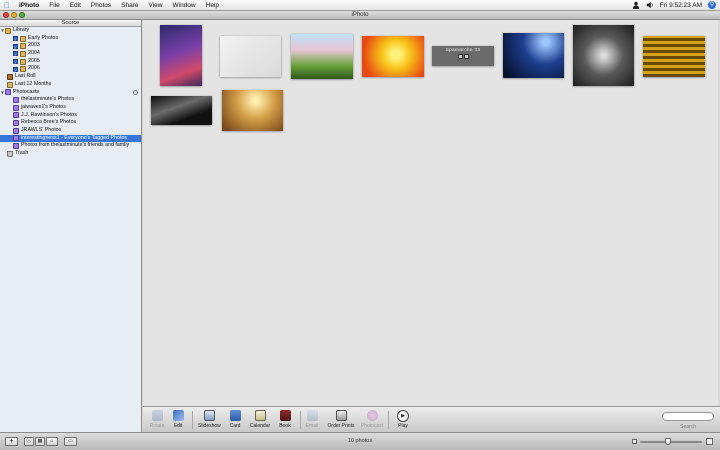  Describe the element at coordinates (22, 153) in the screenshot. I see `sidebar-item-label: Trash` at that location.